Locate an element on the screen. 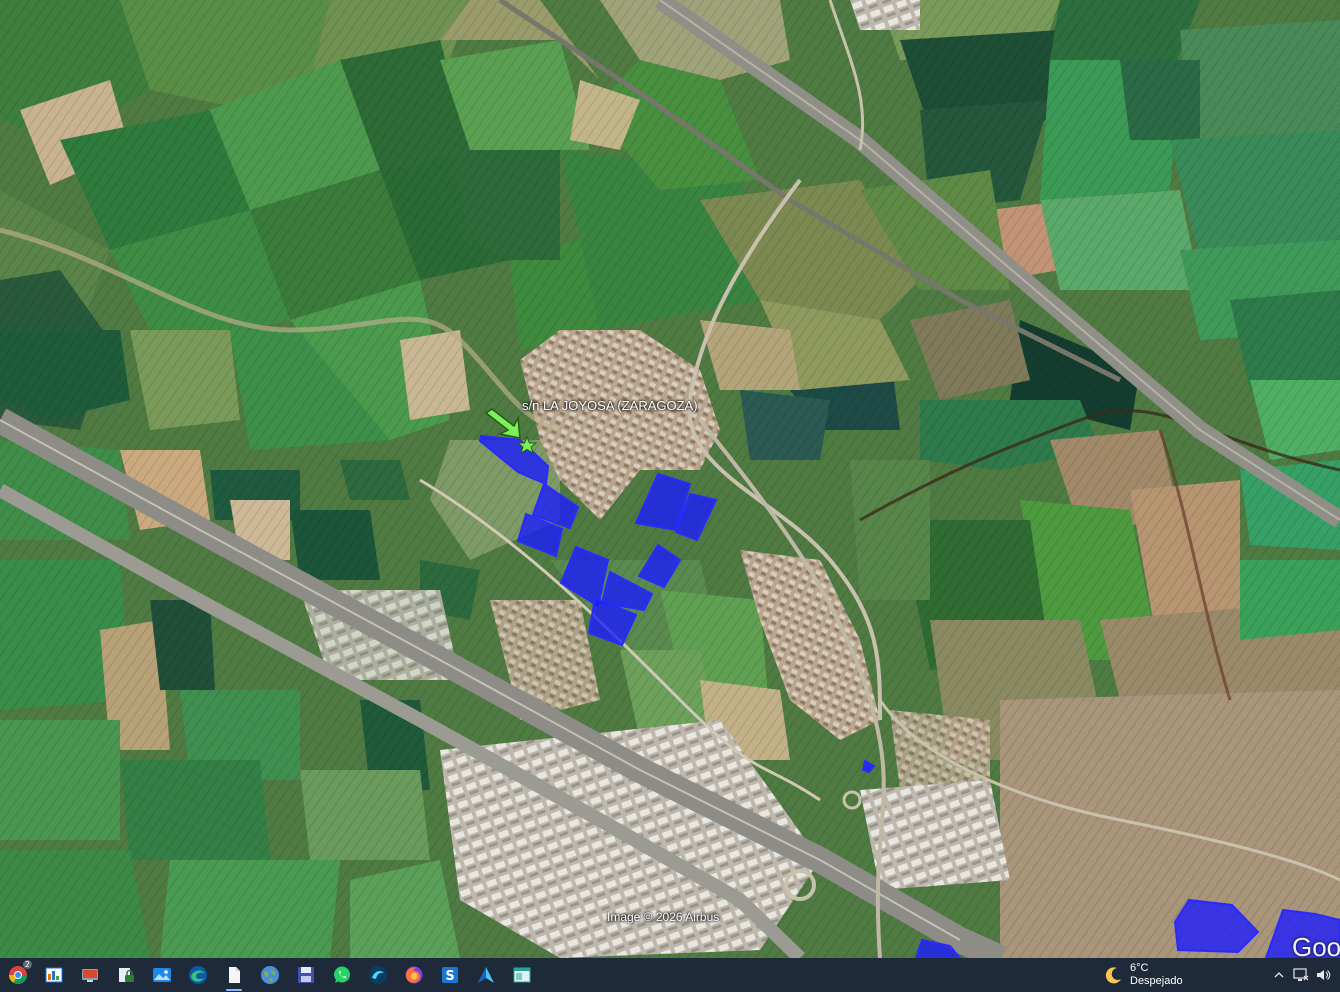  imagery-attribution: Image © 2026 Airbus is located at coordinates (663, 917).